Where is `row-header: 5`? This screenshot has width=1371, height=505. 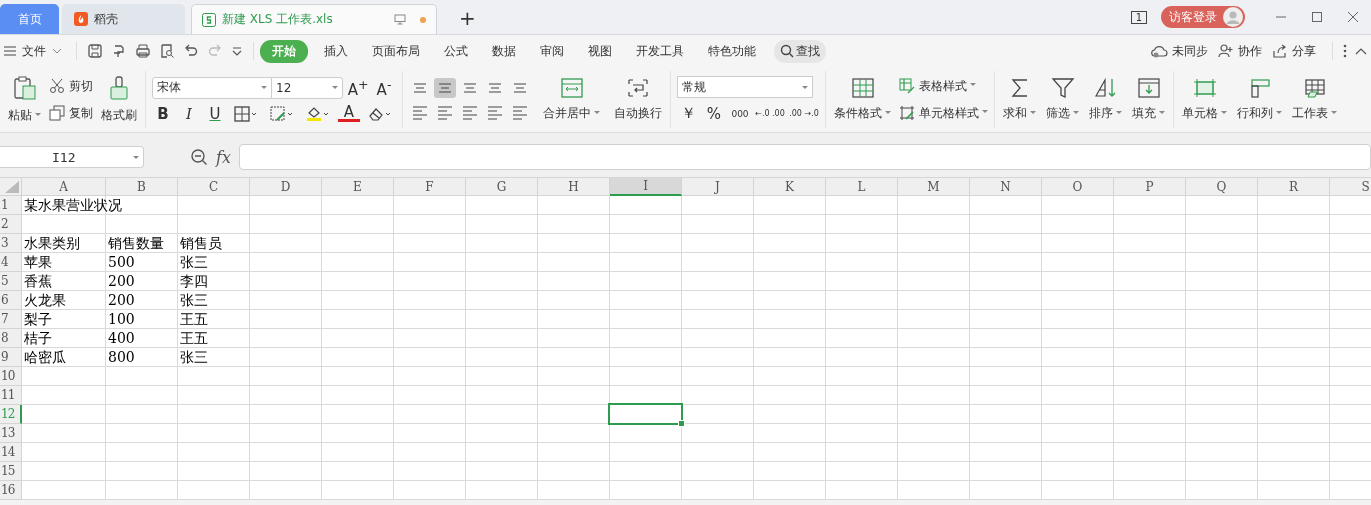
row-header: 5 is located at coordinates (11, 281).